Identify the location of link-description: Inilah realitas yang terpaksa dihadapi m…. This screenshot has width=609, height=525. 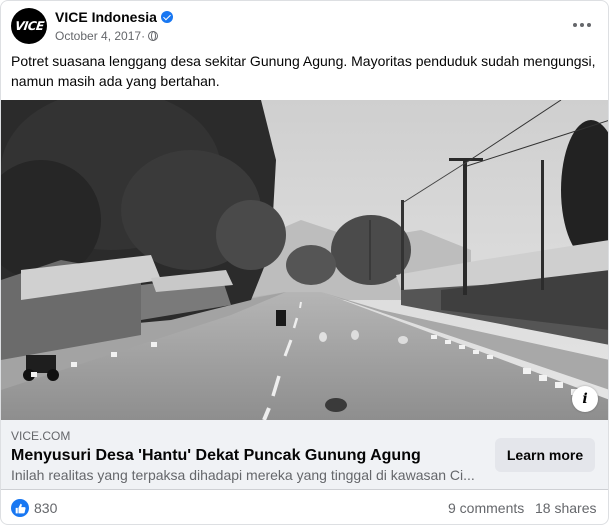
(243, 475).